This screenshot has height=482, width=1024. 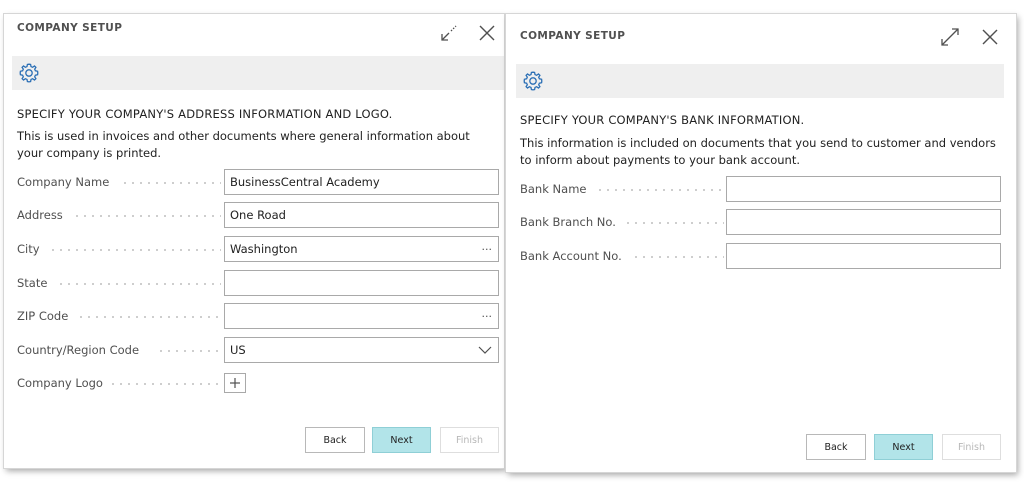 What do you see at coordinates (863, 256) in the screenshot?
I see `bank-account-no-input` at bounding box center [863, 256].